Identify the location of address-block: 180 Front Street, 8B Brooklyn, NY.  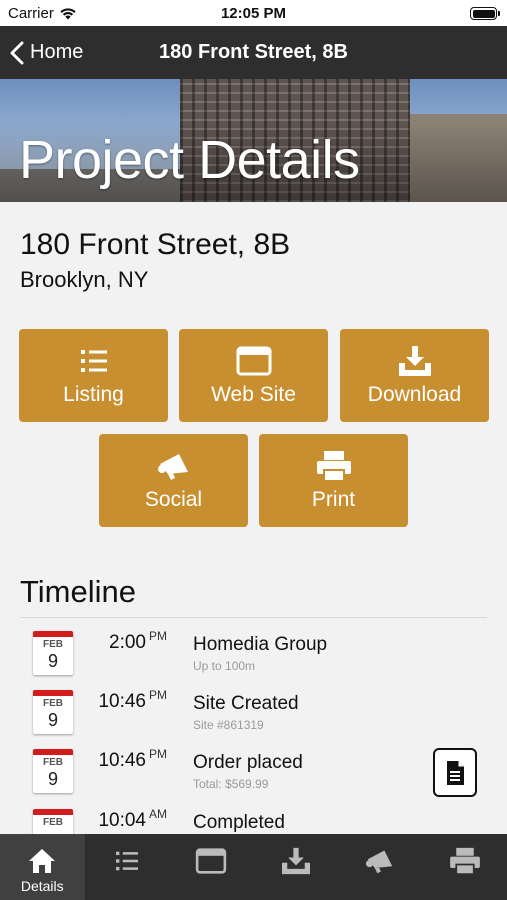
(155, 260).